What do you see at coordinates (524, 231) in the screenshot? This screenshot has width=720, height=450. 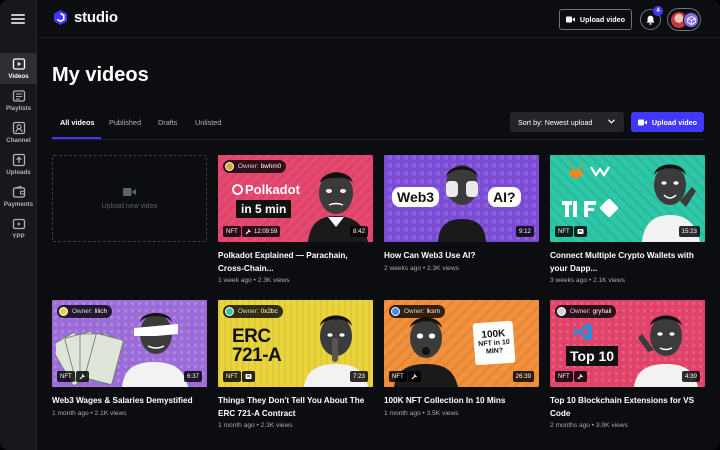 I see `video-duration: 9:12` at bounding box center [524, 231].